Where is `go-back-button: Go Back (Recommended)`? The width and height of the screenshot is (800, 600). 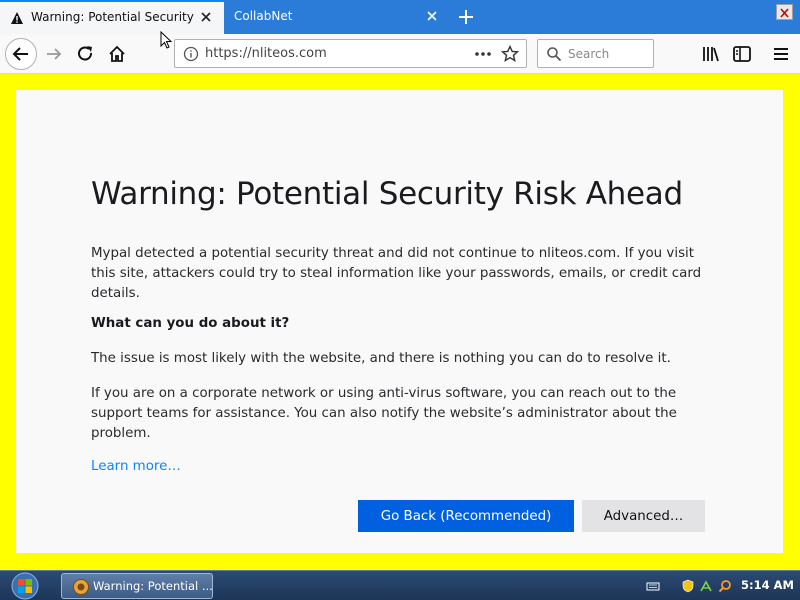
go-back-button: Go Back (Recommended) is located at coordinates (466, 516).